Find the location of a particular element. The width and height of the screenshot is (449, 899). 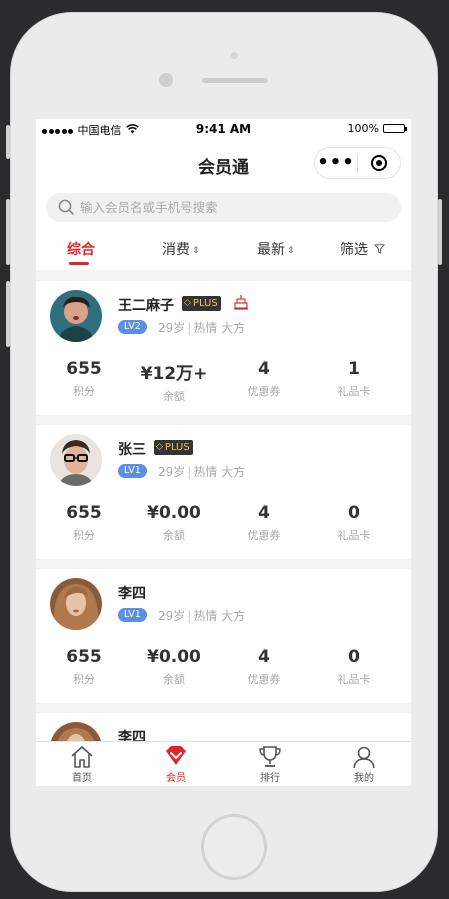

tabbar-item-home: 首页 is located at coordinates (82, 764).